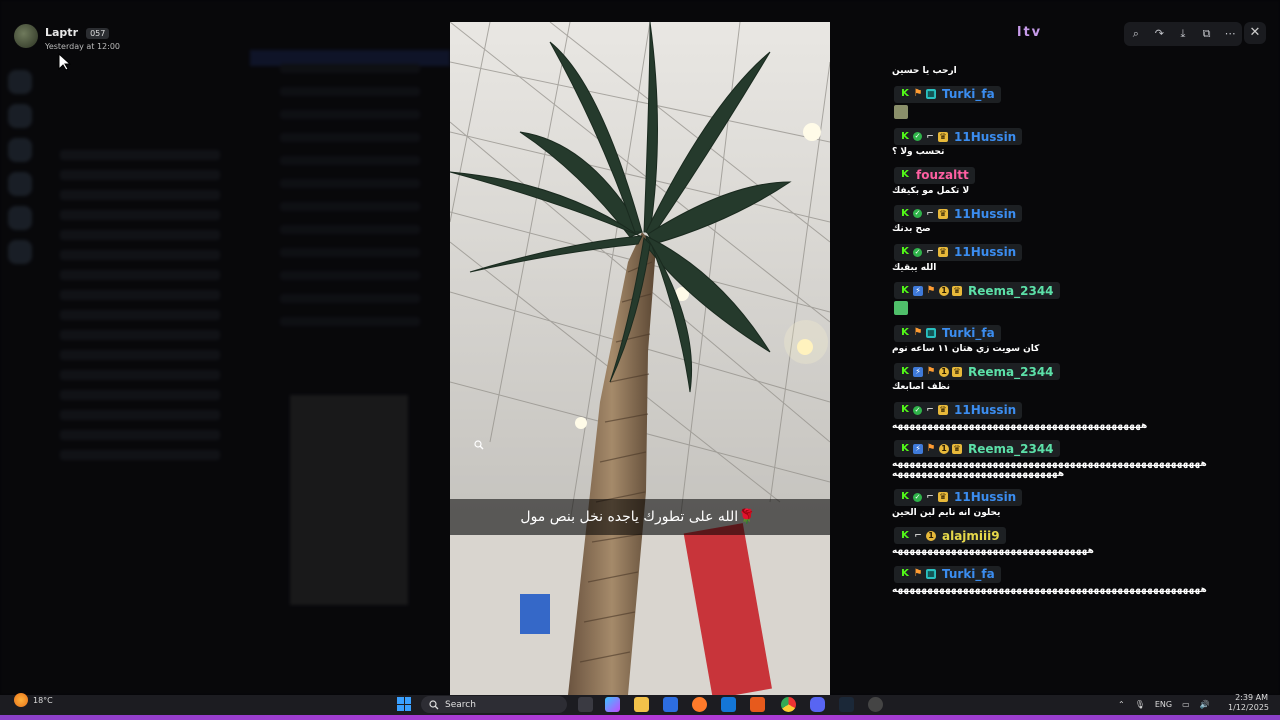 Image resolution: width=1280 pixels, height=720 pixels. What do you see at coordinates (699, 704) in the screenshot?
I see `firefox-icon` at bounding box center [699, 704].